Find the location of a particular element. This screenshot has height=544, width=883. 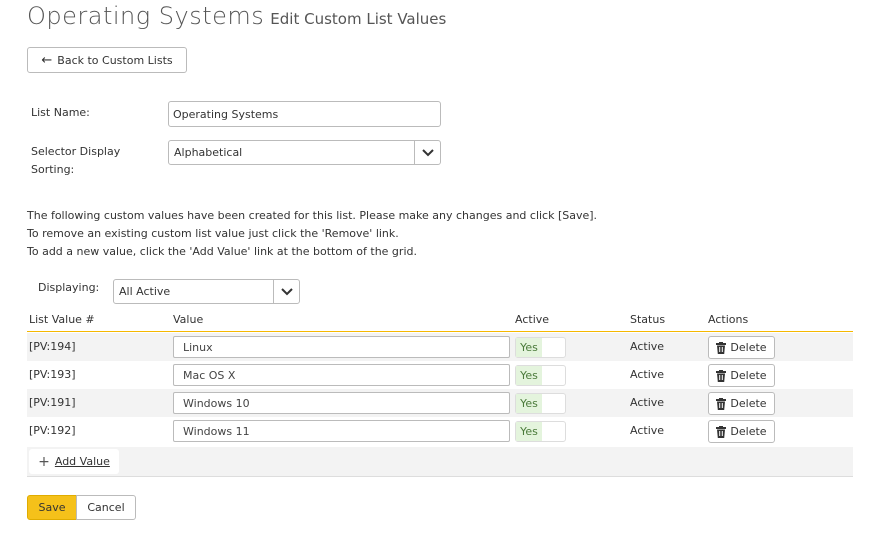

page-title: Operating Systems Edit Custom List Values is located at coordinates (236, 16).